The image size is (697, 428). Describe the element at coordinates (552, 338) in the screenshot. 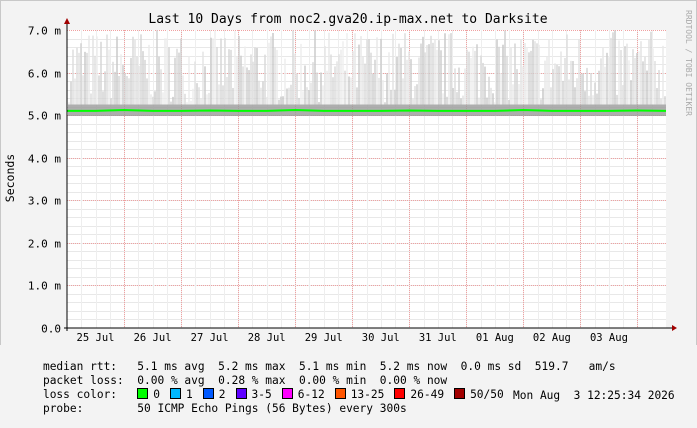

I see `x-tick-label: 02 Aug` at that location.